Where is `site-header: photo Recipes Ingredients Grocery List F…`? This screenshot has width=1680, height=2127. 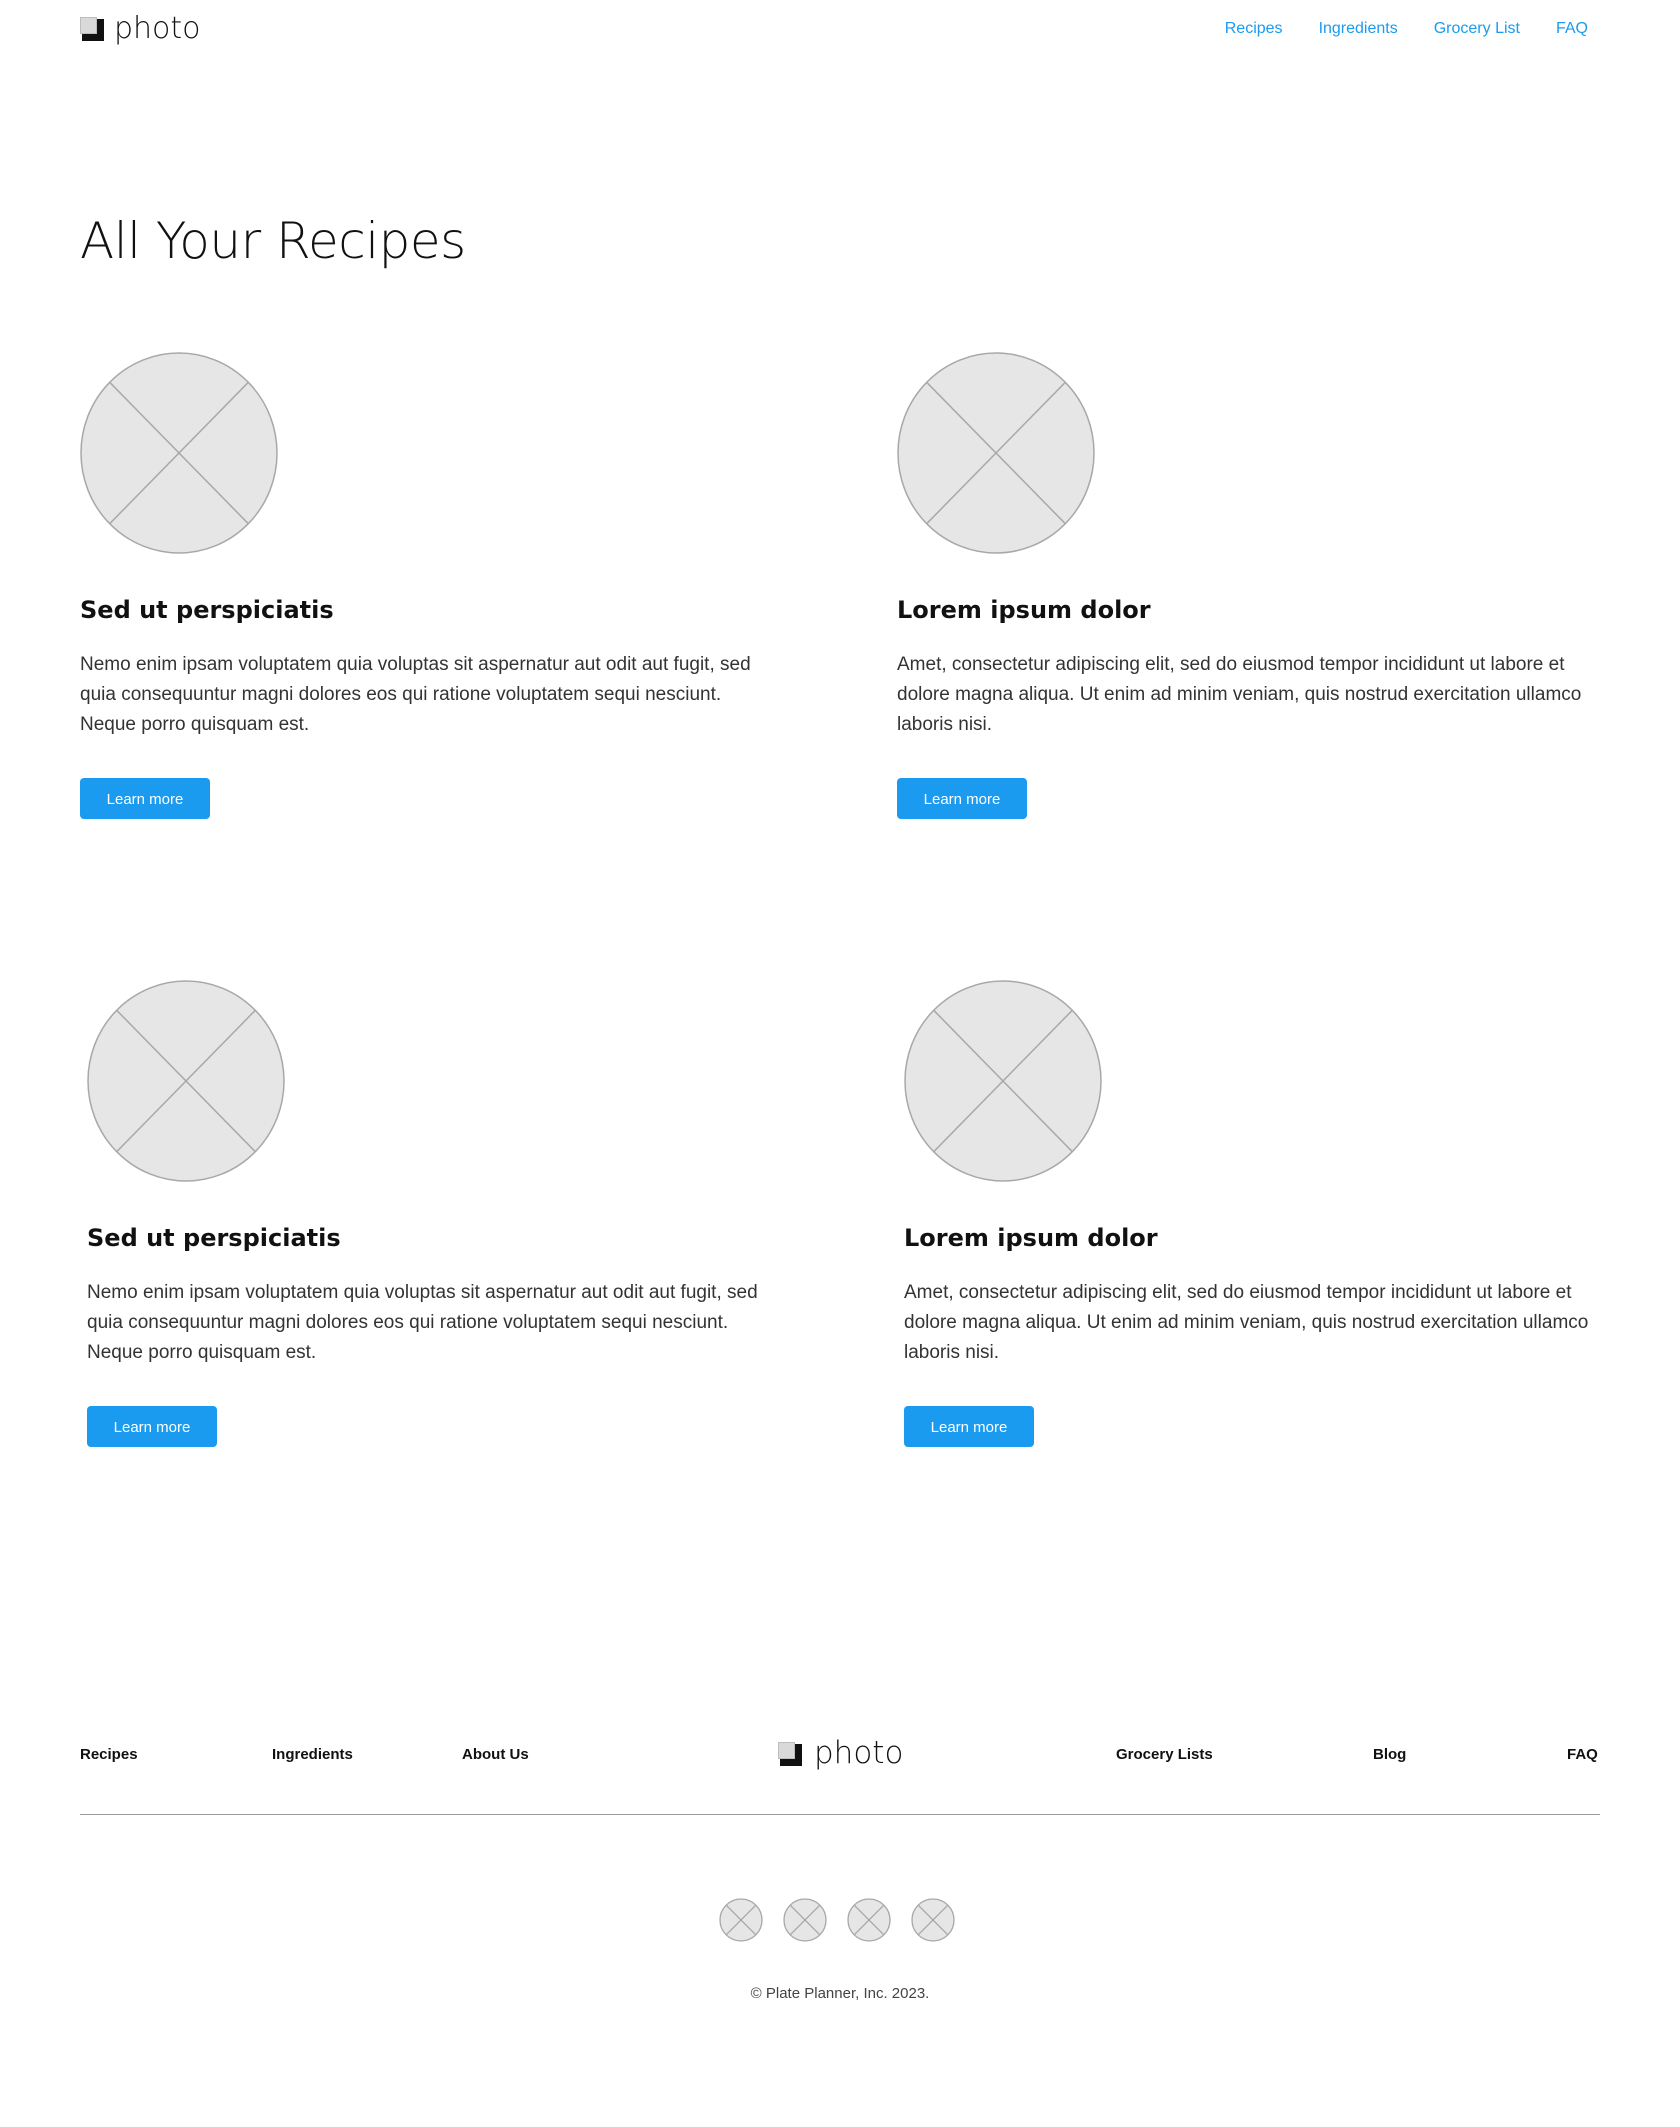 site-header: photo Recipes Ingredients Grocery List F… is located at coordinates (840, 30).